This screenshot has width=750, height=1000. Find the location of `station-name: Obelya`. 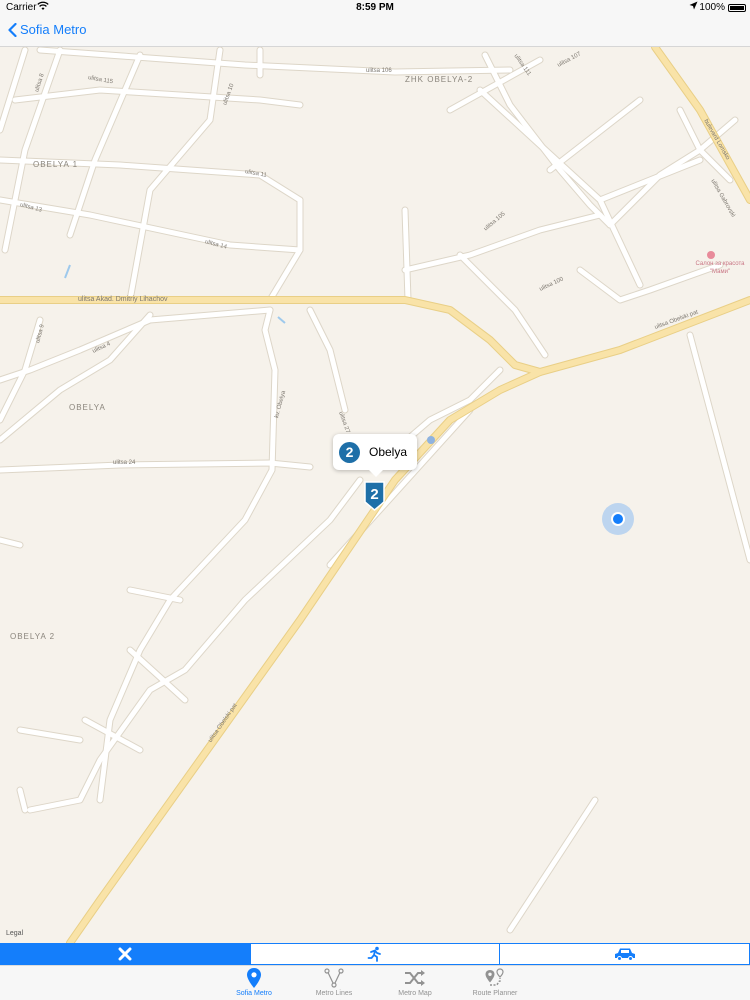

station-name: Obelya is located at coordinates (388, 452).